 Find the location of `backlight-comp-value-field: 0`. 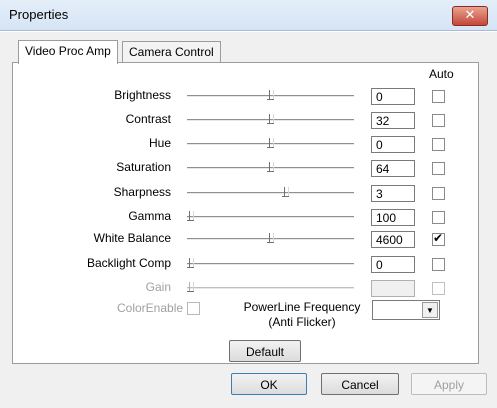

backlight-comp-value-field: 0 is located at coordinates (393, 264).